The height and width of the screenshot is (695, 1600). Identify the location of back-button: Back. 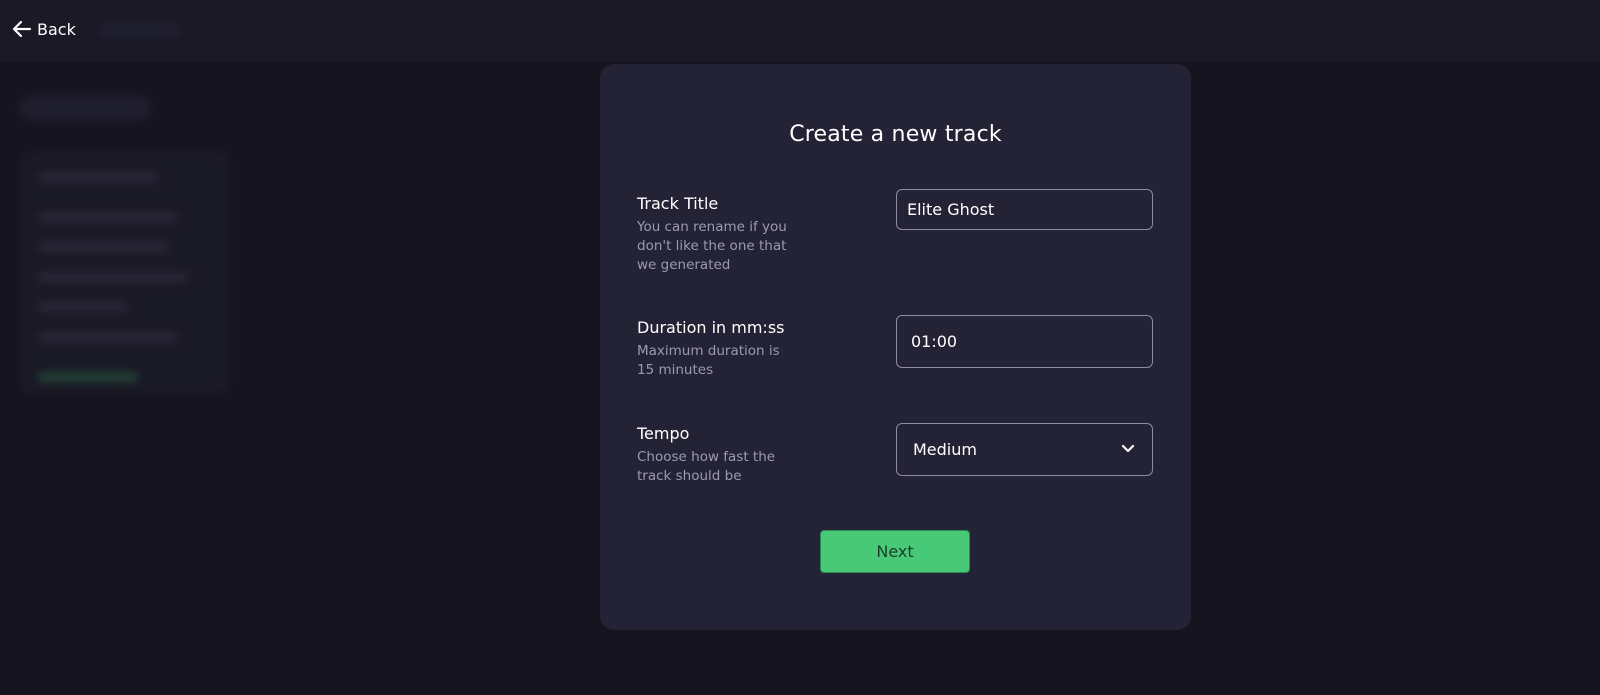
(43, 29).